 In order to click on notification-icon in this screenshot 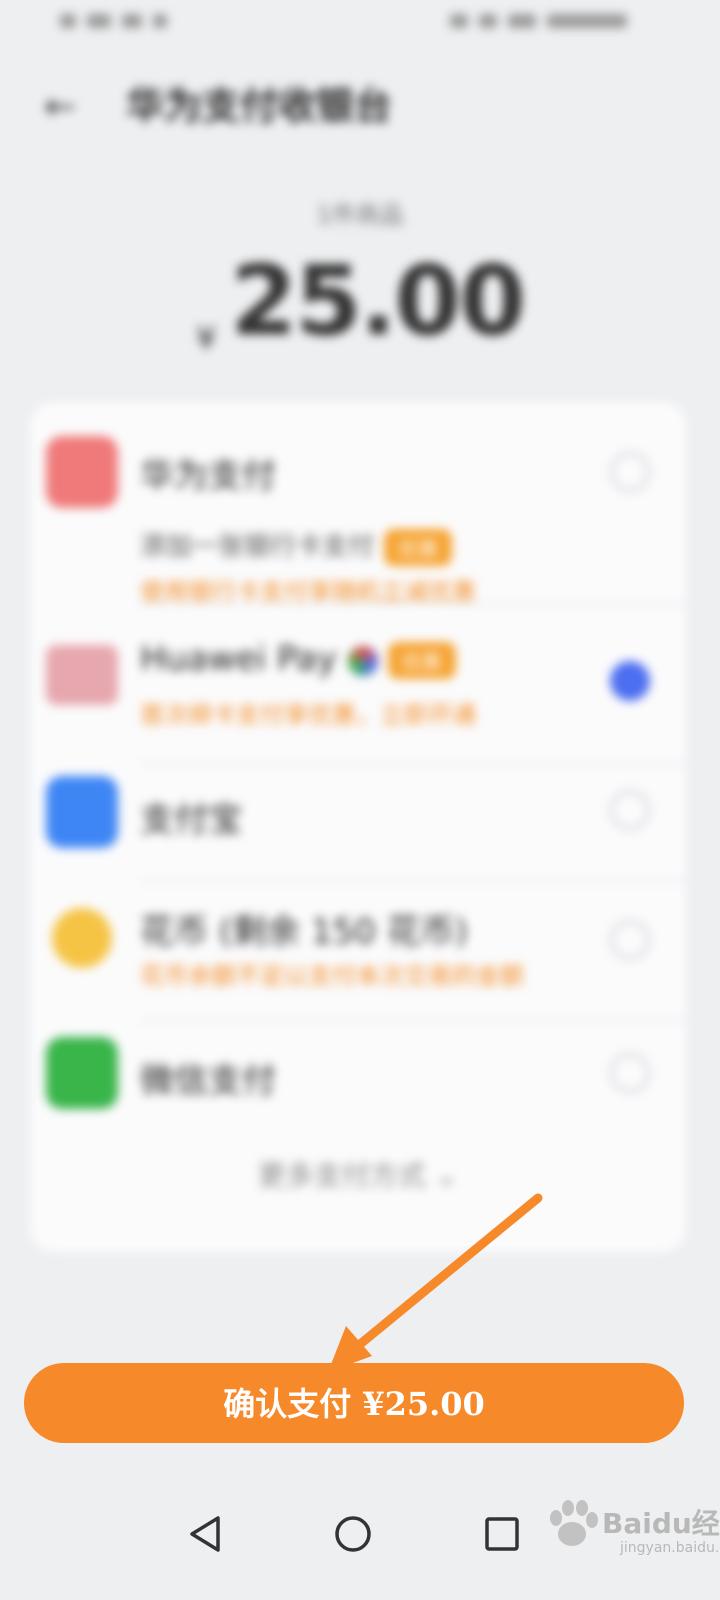, I will do `click(160, 20)`.